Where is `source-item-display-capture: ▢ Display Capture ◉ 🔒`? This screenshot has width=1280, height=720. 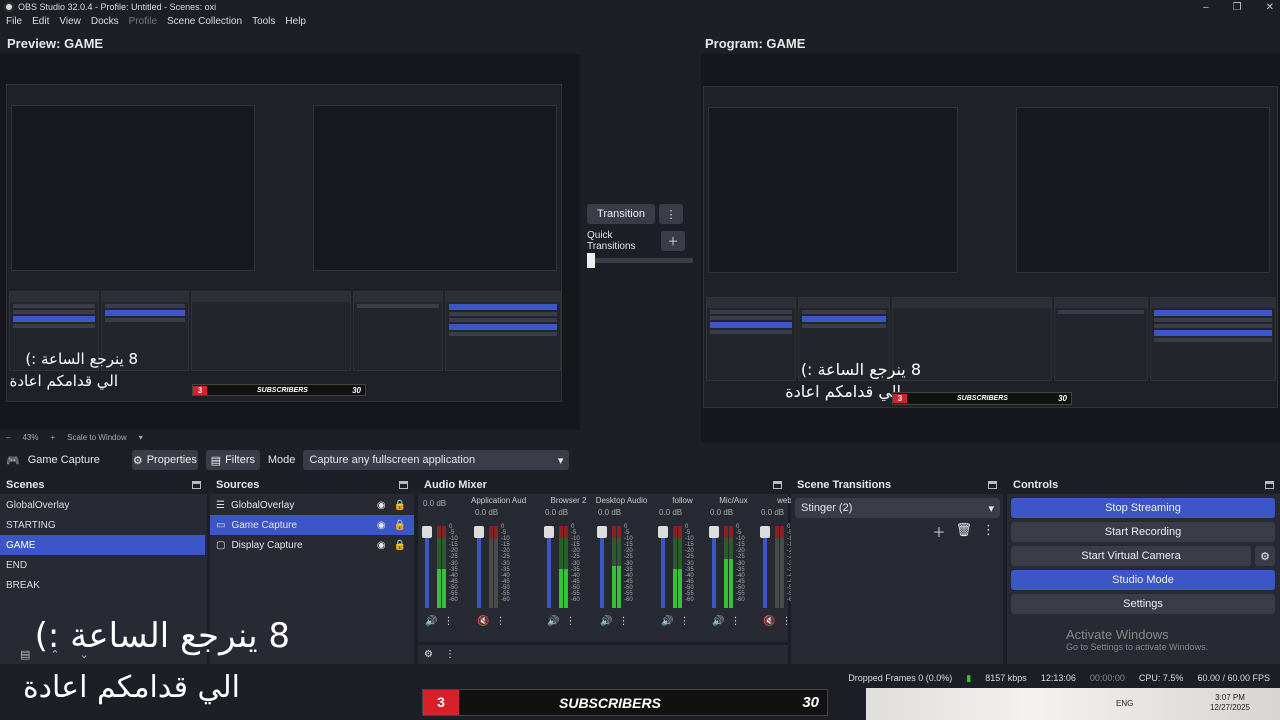
source-item-display-capture: ▢ Display Capture ◉ 🔒 is located at coordinates (312, 545).